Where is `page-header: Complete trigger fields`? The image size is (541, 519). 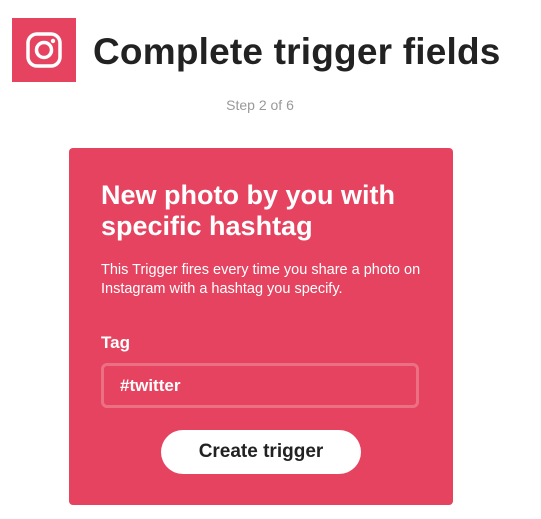
page-header: Complete trigger fields is located at coordinates (272, 51).